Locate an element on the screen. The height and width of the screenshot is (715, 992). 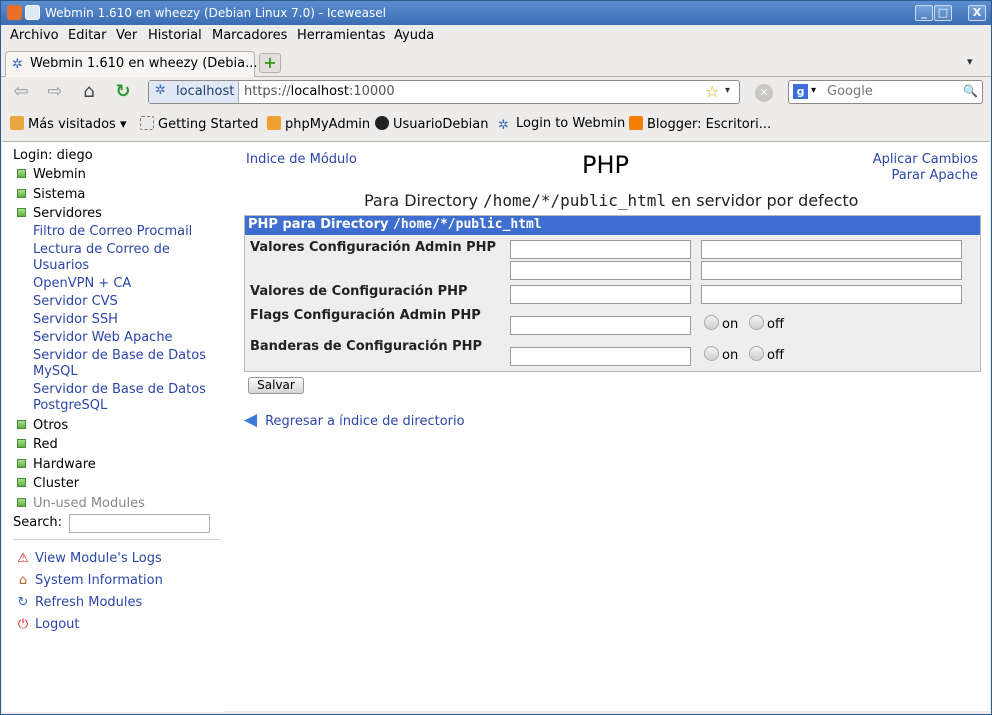
logout-link: ⏻ Logout is located at coordinates (47, 624).